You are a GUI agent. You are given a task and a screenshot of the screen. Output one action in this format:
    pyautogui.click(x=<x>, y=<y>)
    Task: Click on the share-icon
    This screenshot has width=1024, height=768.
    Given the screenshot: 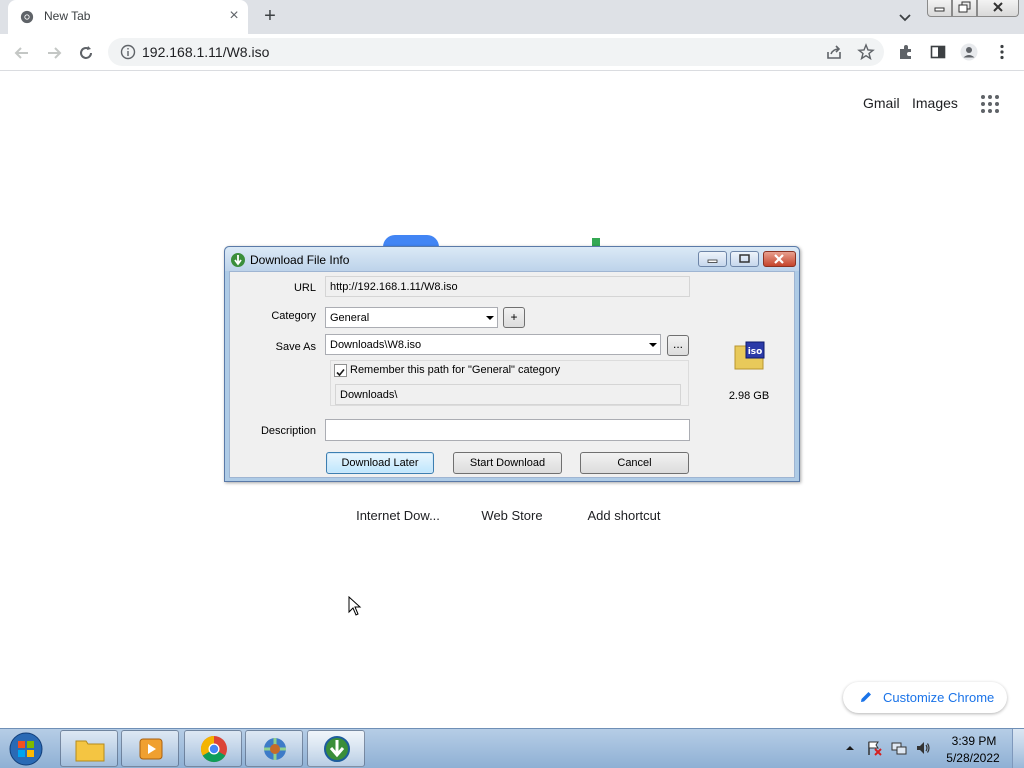 What is the action you would take?
    pyautogui.click(x=834, y=52)
    